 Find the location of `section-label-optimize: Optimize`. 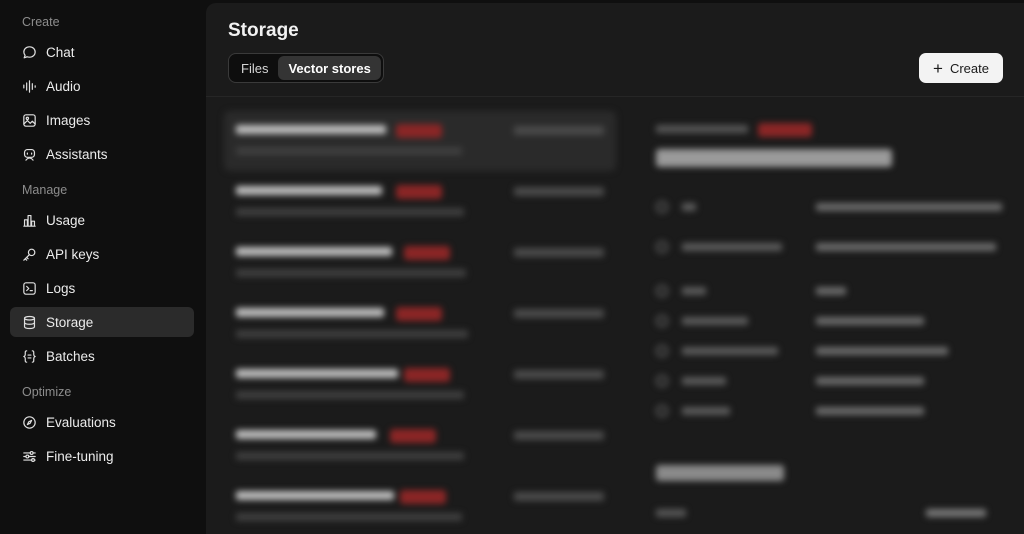

section-label-optimize: Optimize is located at coordinates (47, 392).